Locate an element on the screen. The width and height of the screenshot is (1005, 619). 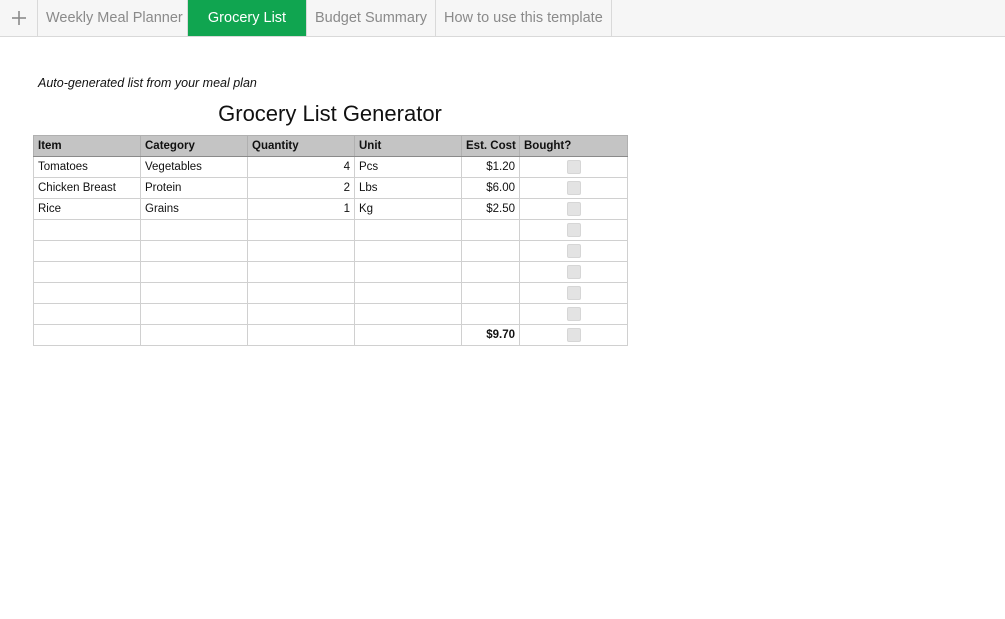
column-header-unit: Unit is located at coordinates (408, 146).